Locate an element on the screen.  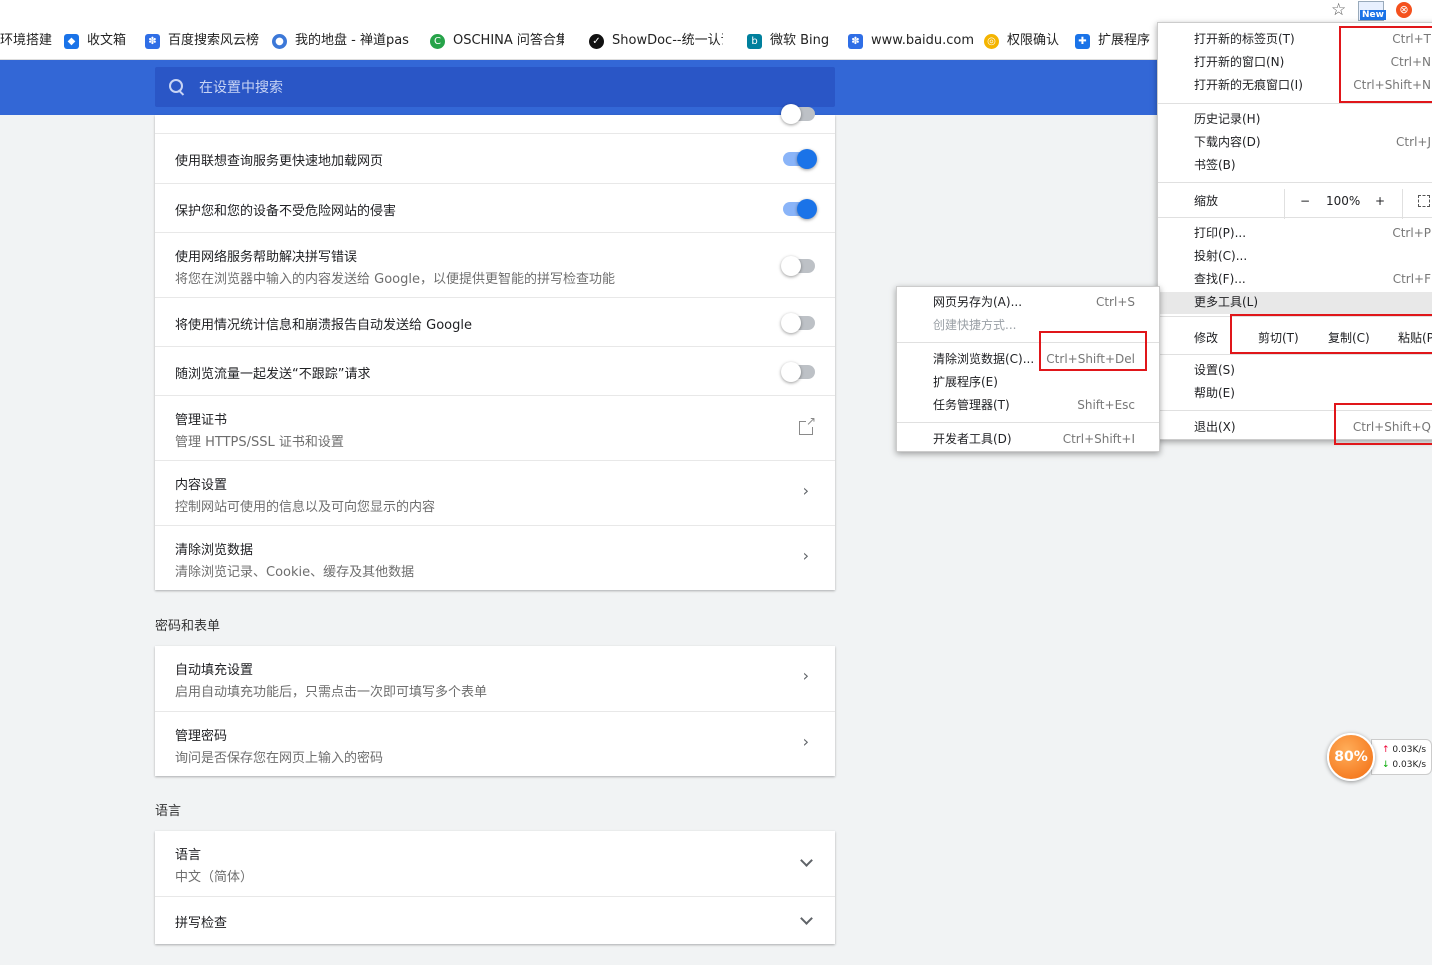
oschina-icon: C is located at coordinates (437, 41).